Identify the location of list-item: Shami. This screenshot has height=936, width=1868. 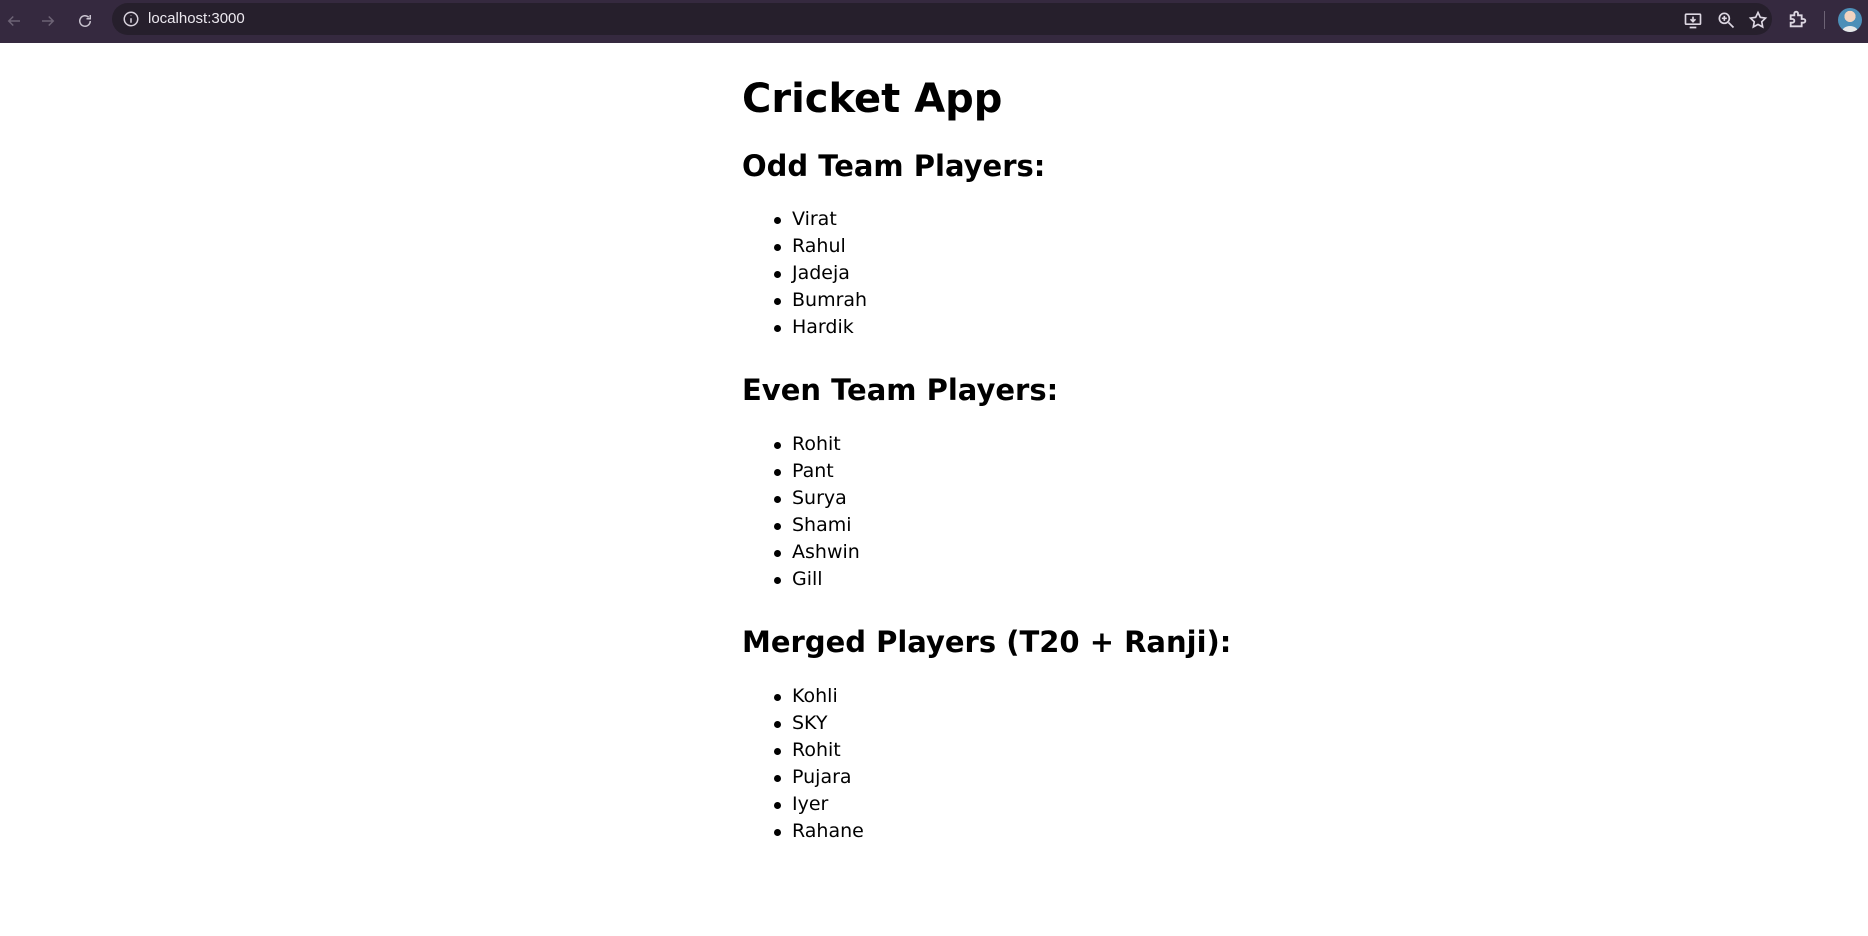
(817, 525).